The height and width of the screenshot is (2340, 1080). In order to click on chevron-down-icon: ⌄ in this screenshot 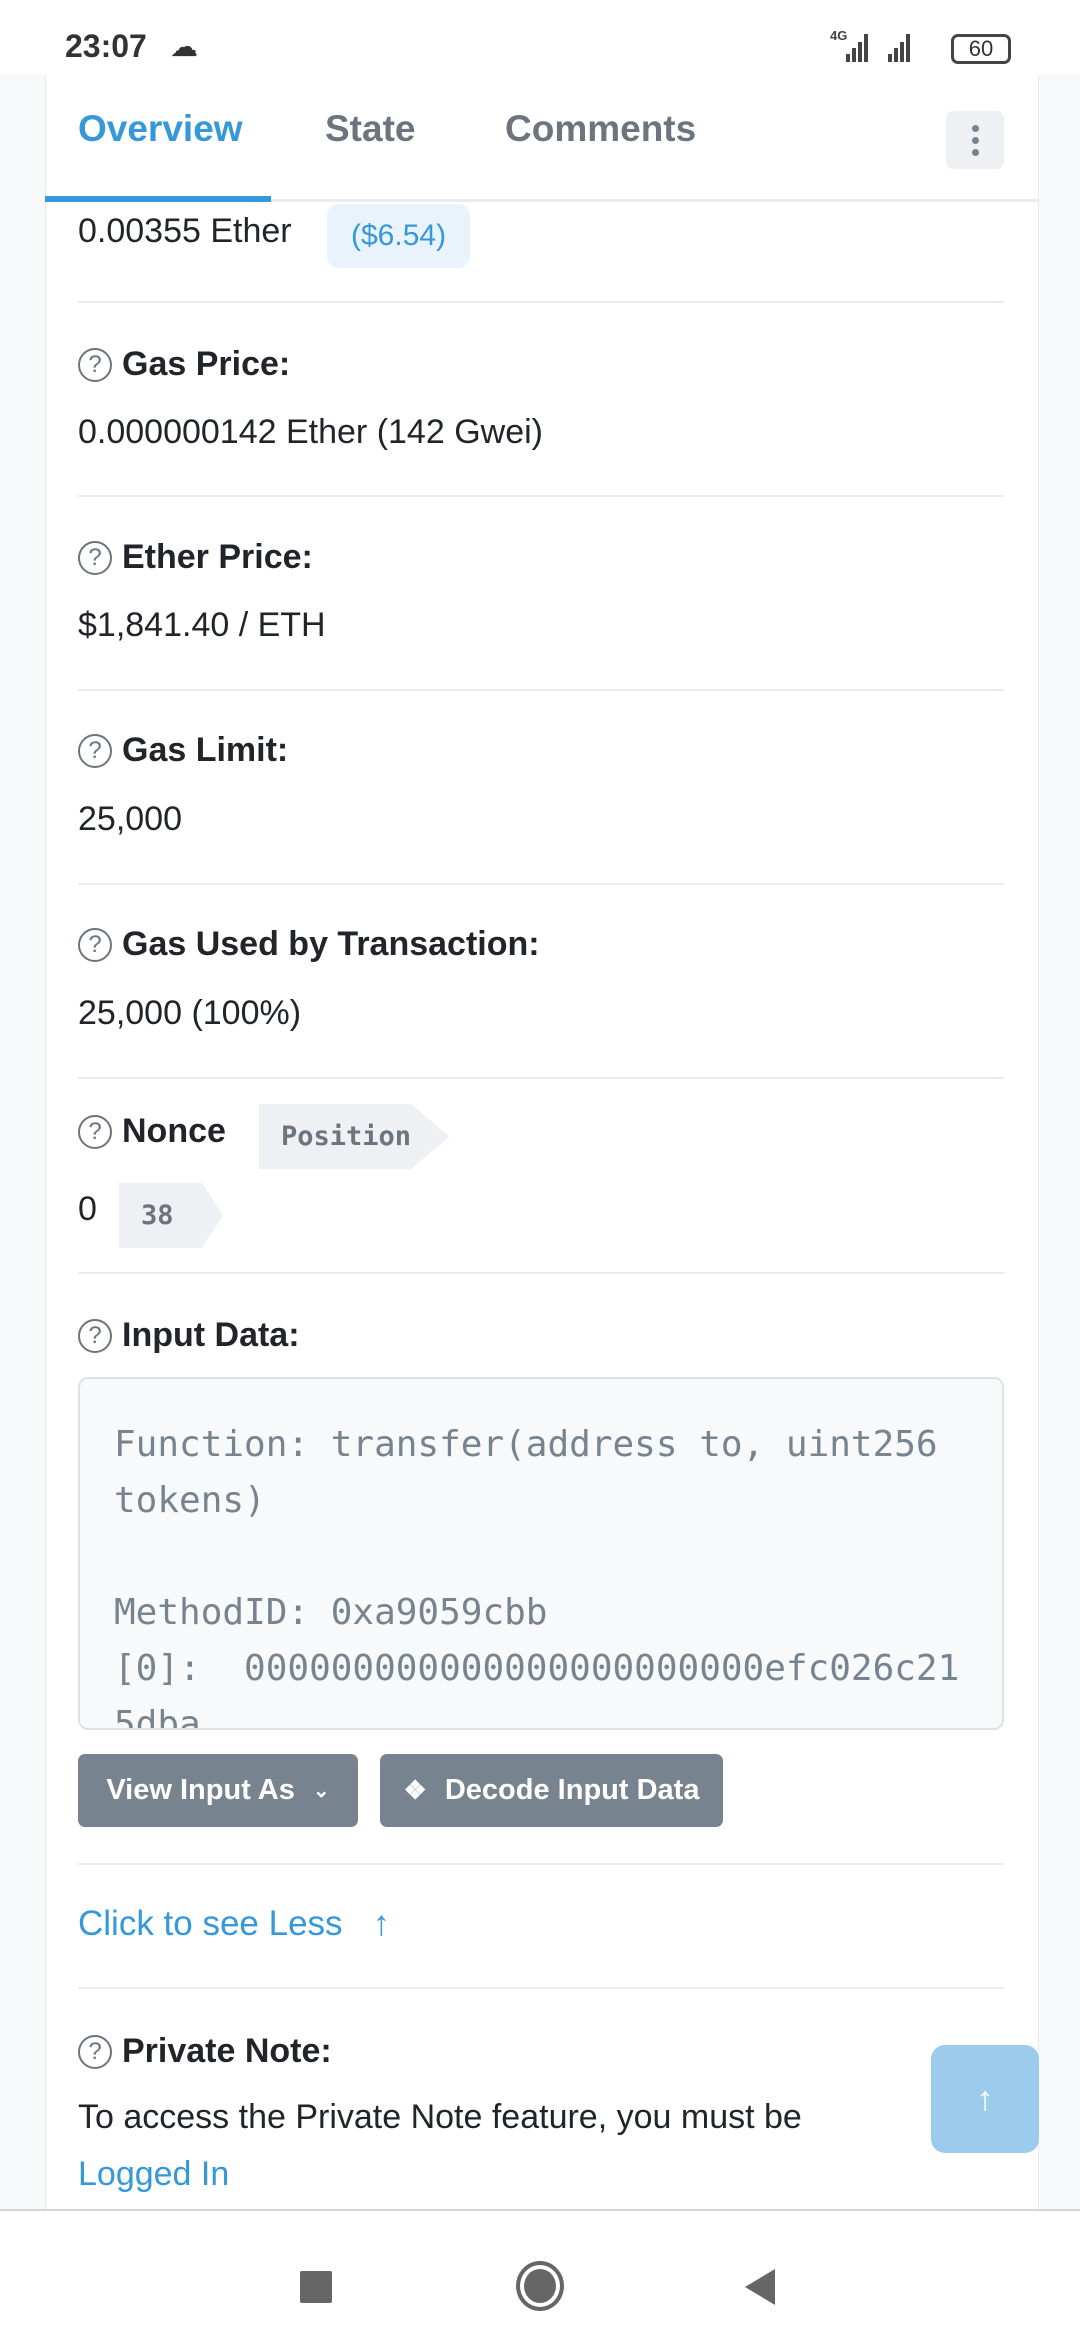, I will do `click(321, 1791)`.